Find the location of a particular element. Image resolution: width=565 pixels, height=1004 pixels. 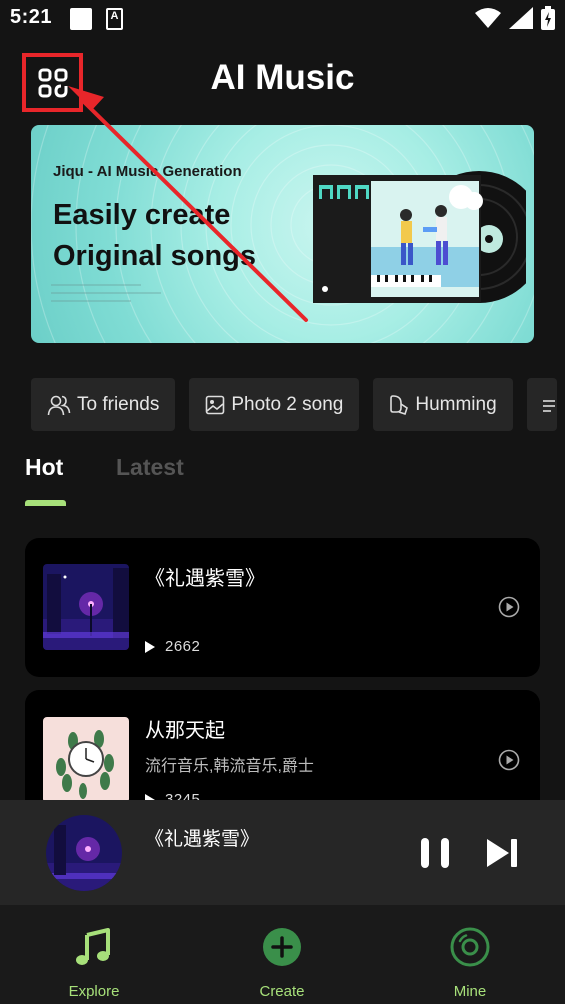

battery-icon is located at coordinates (548, 18).